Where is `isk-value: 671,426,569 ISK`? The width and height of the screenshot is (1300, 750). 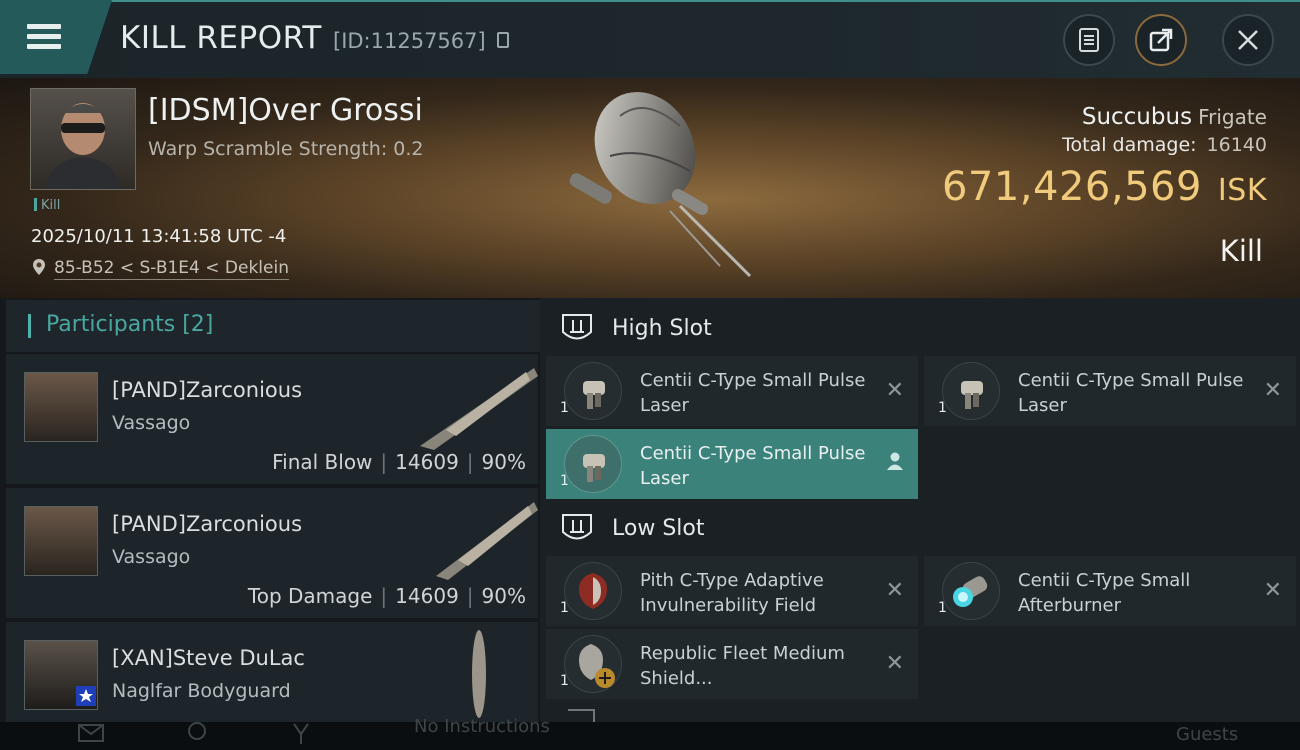 isk-value: 671,426,569 ISK is located at coordinates (1104, 187).